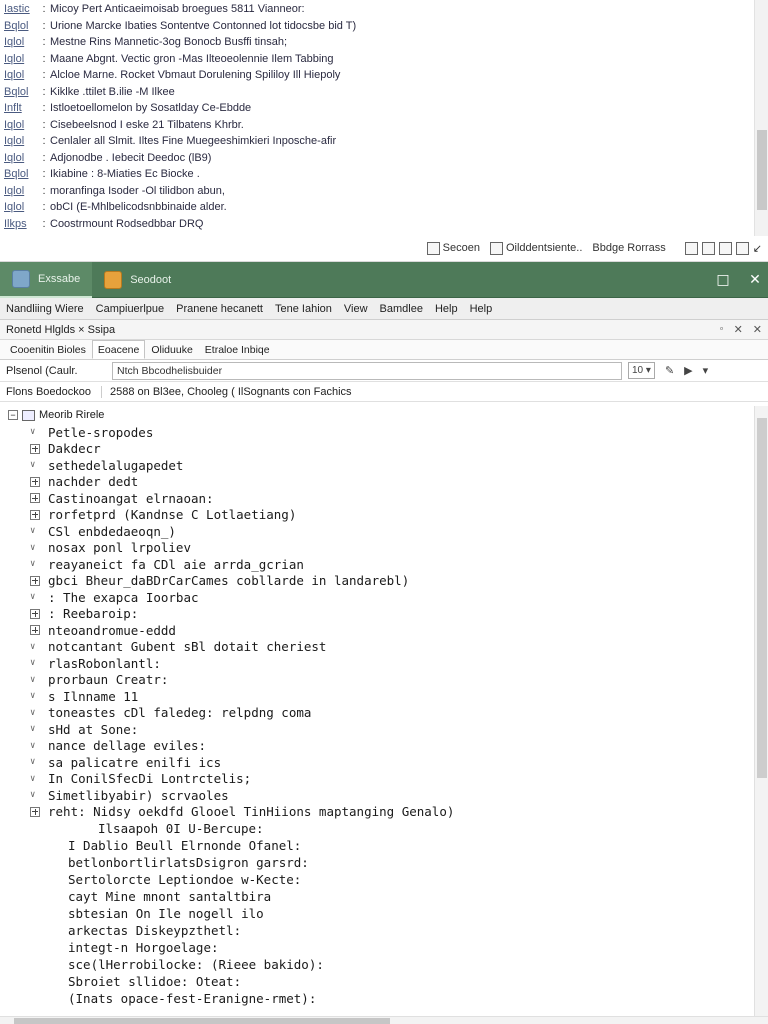 The height and width of the screenshot is (1024, 768). Describe the element at coordinates (377, 224) in the screenshot. I see `log-row: Ilkps: Coostrmount Rodsedbbar DRQ` at that location.